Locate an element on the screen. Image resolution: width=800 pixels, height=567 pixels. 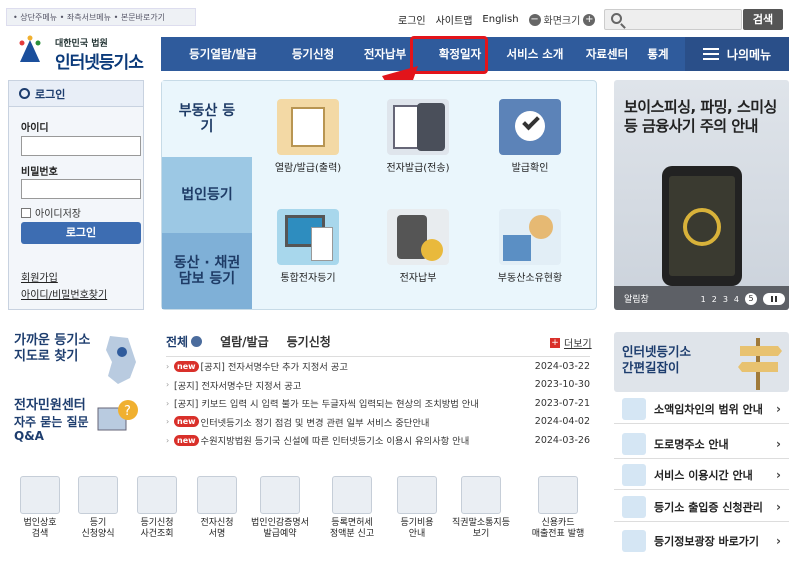
tab-registration: 등기신청 is located at coordinates (309, 341).